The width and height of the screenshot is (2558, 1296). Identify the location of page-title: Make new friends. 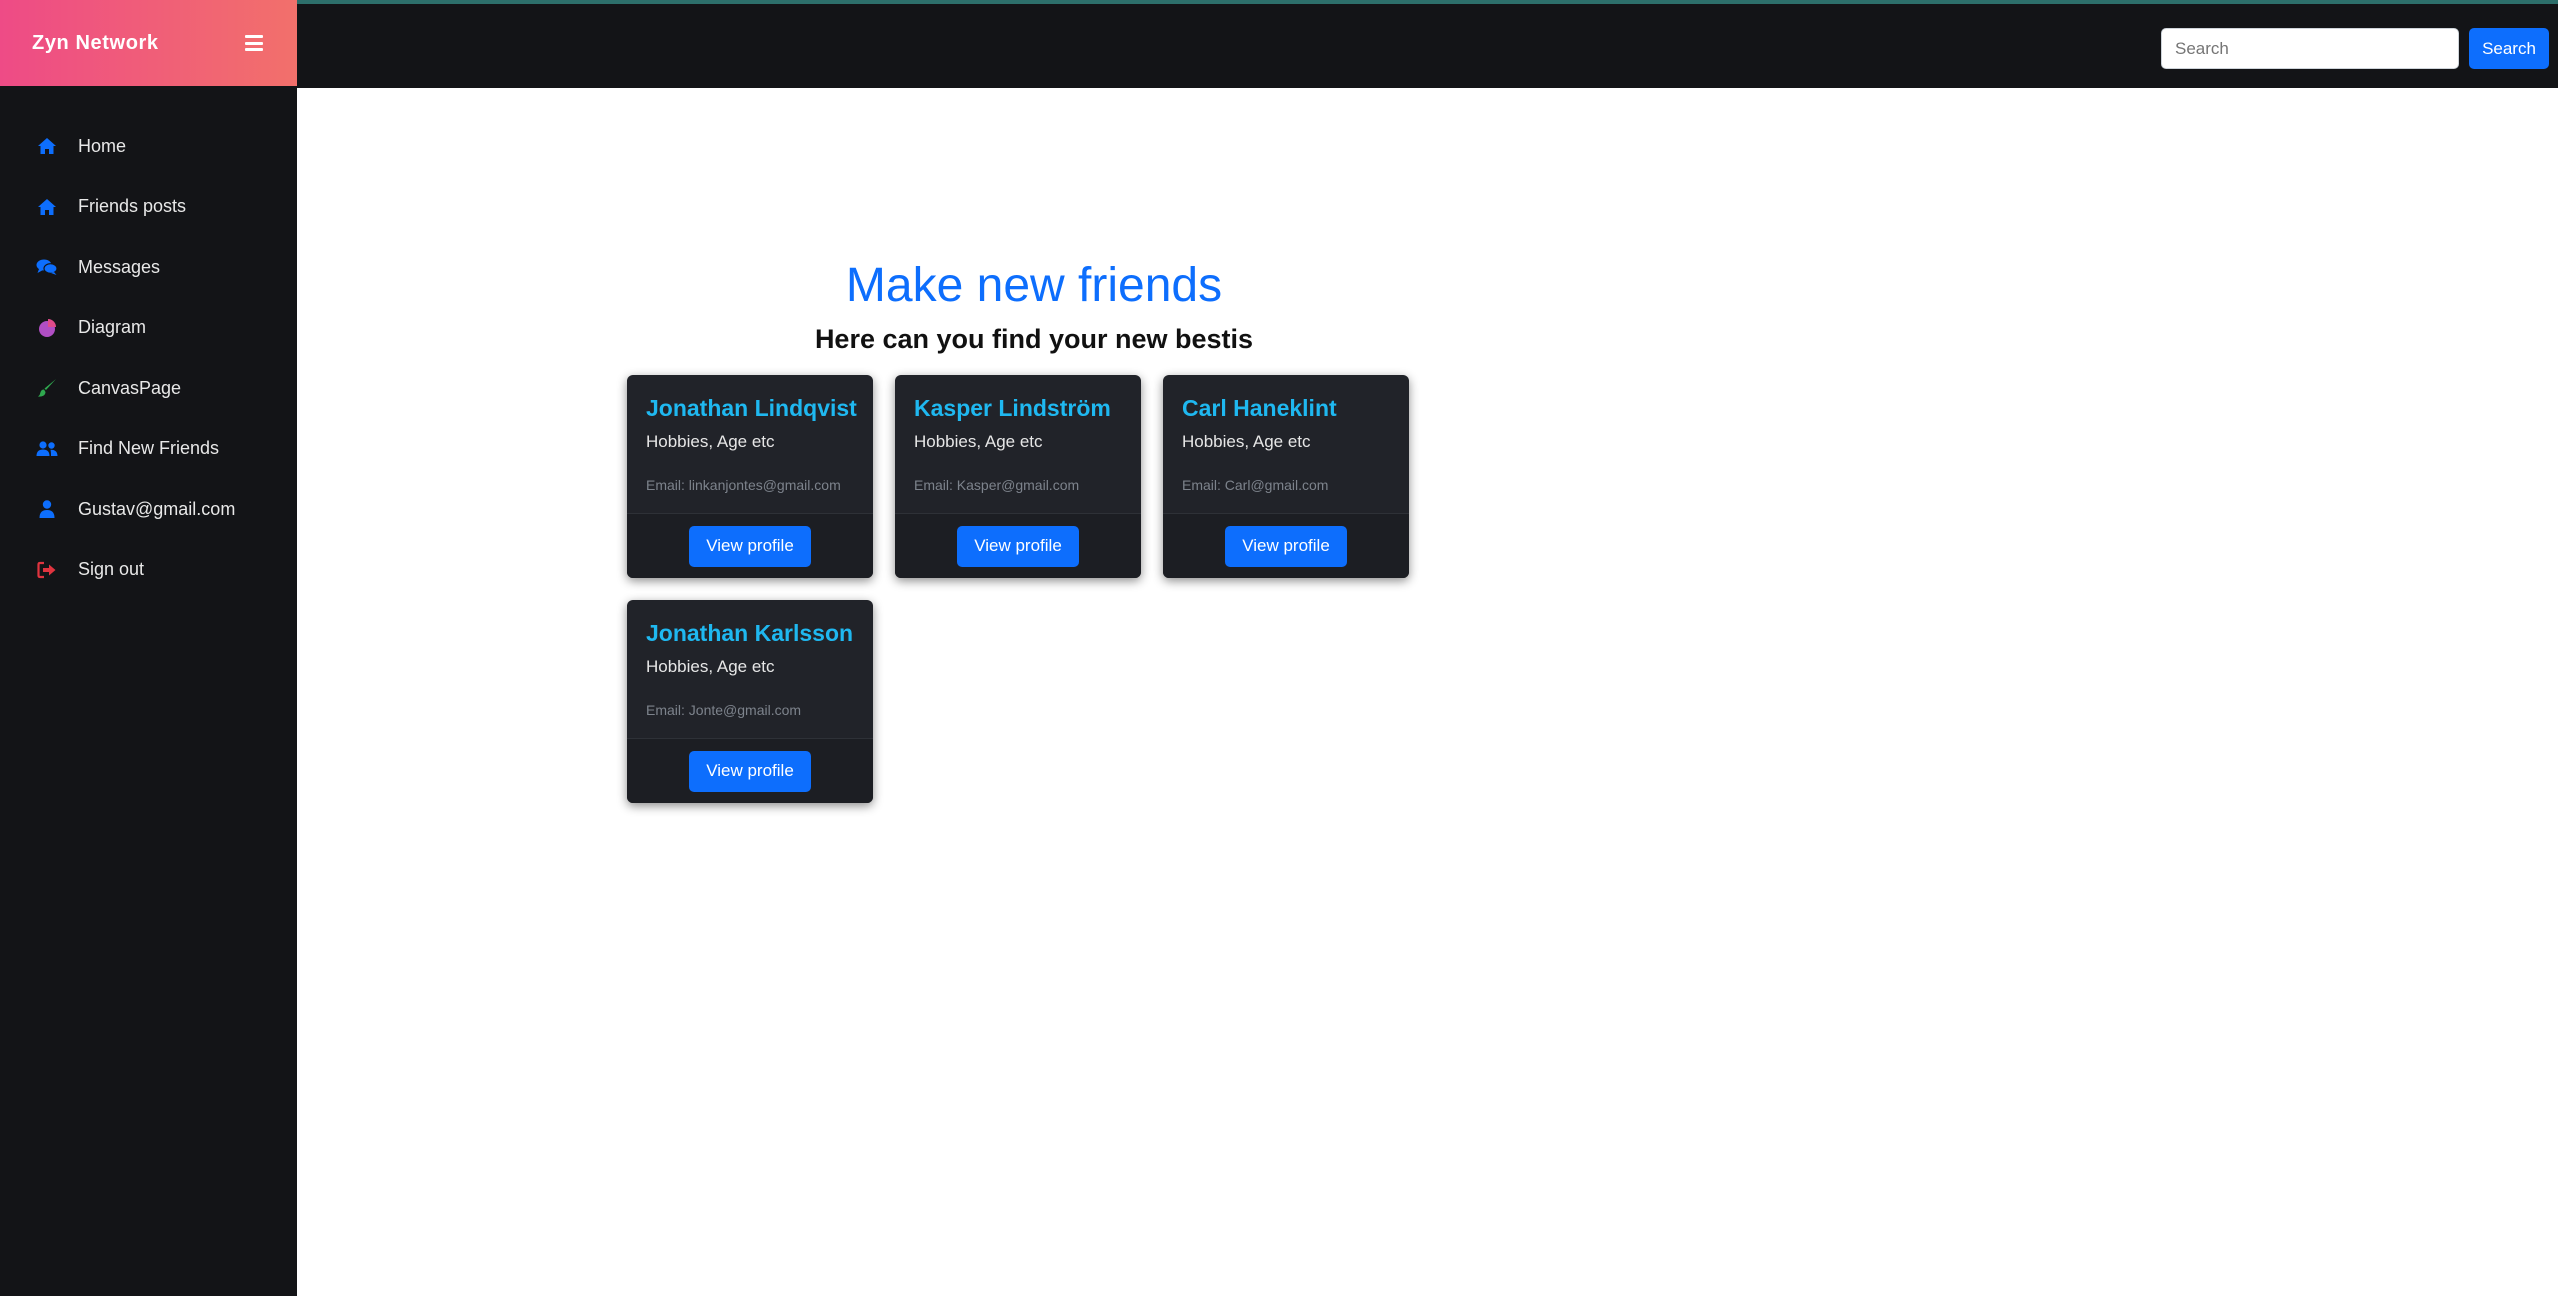
(1034, 285).